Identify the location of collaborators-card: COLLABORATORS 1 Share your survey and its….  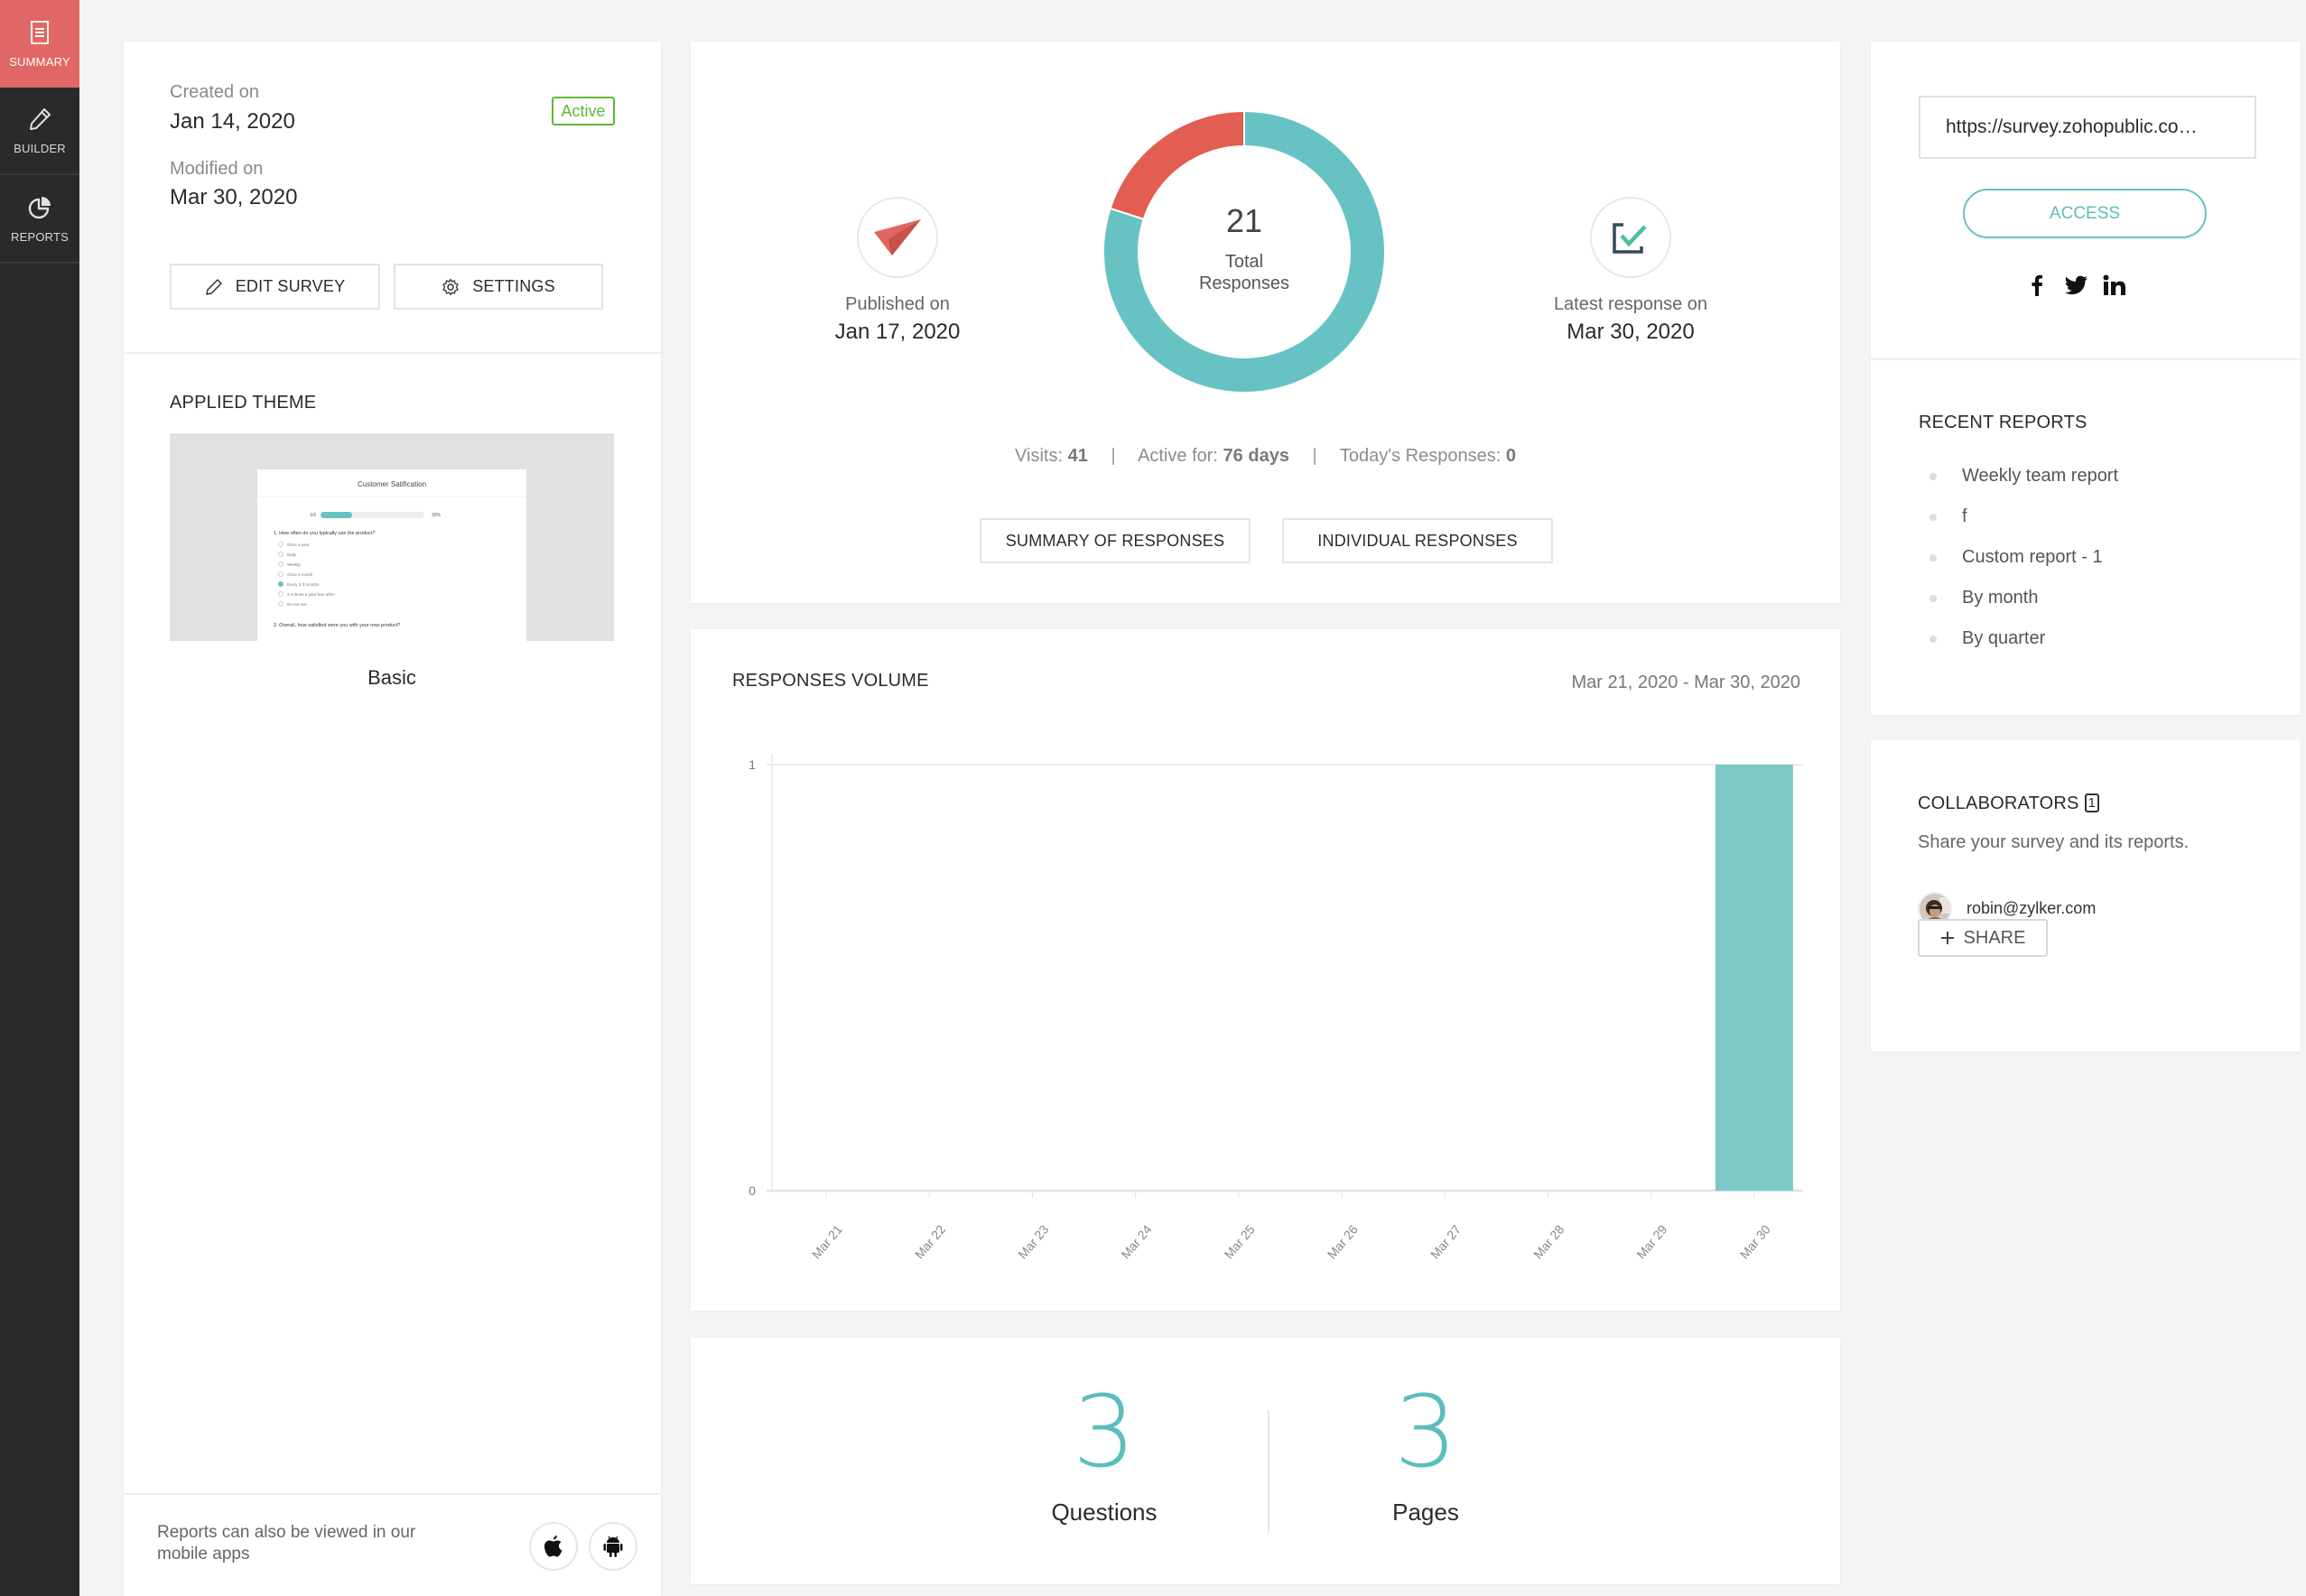
(2086, 896).